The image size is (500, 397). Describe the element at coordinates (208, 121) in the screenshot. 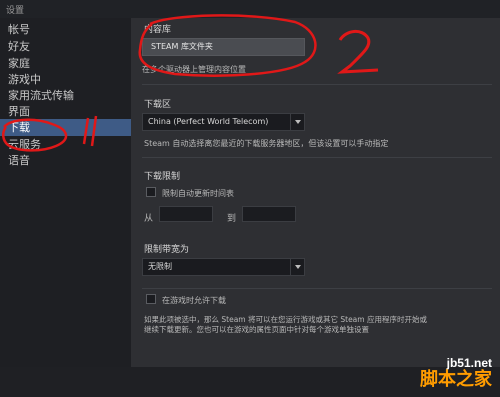

I see `download-region-value: China (Perfect World Telecom)` at that location.